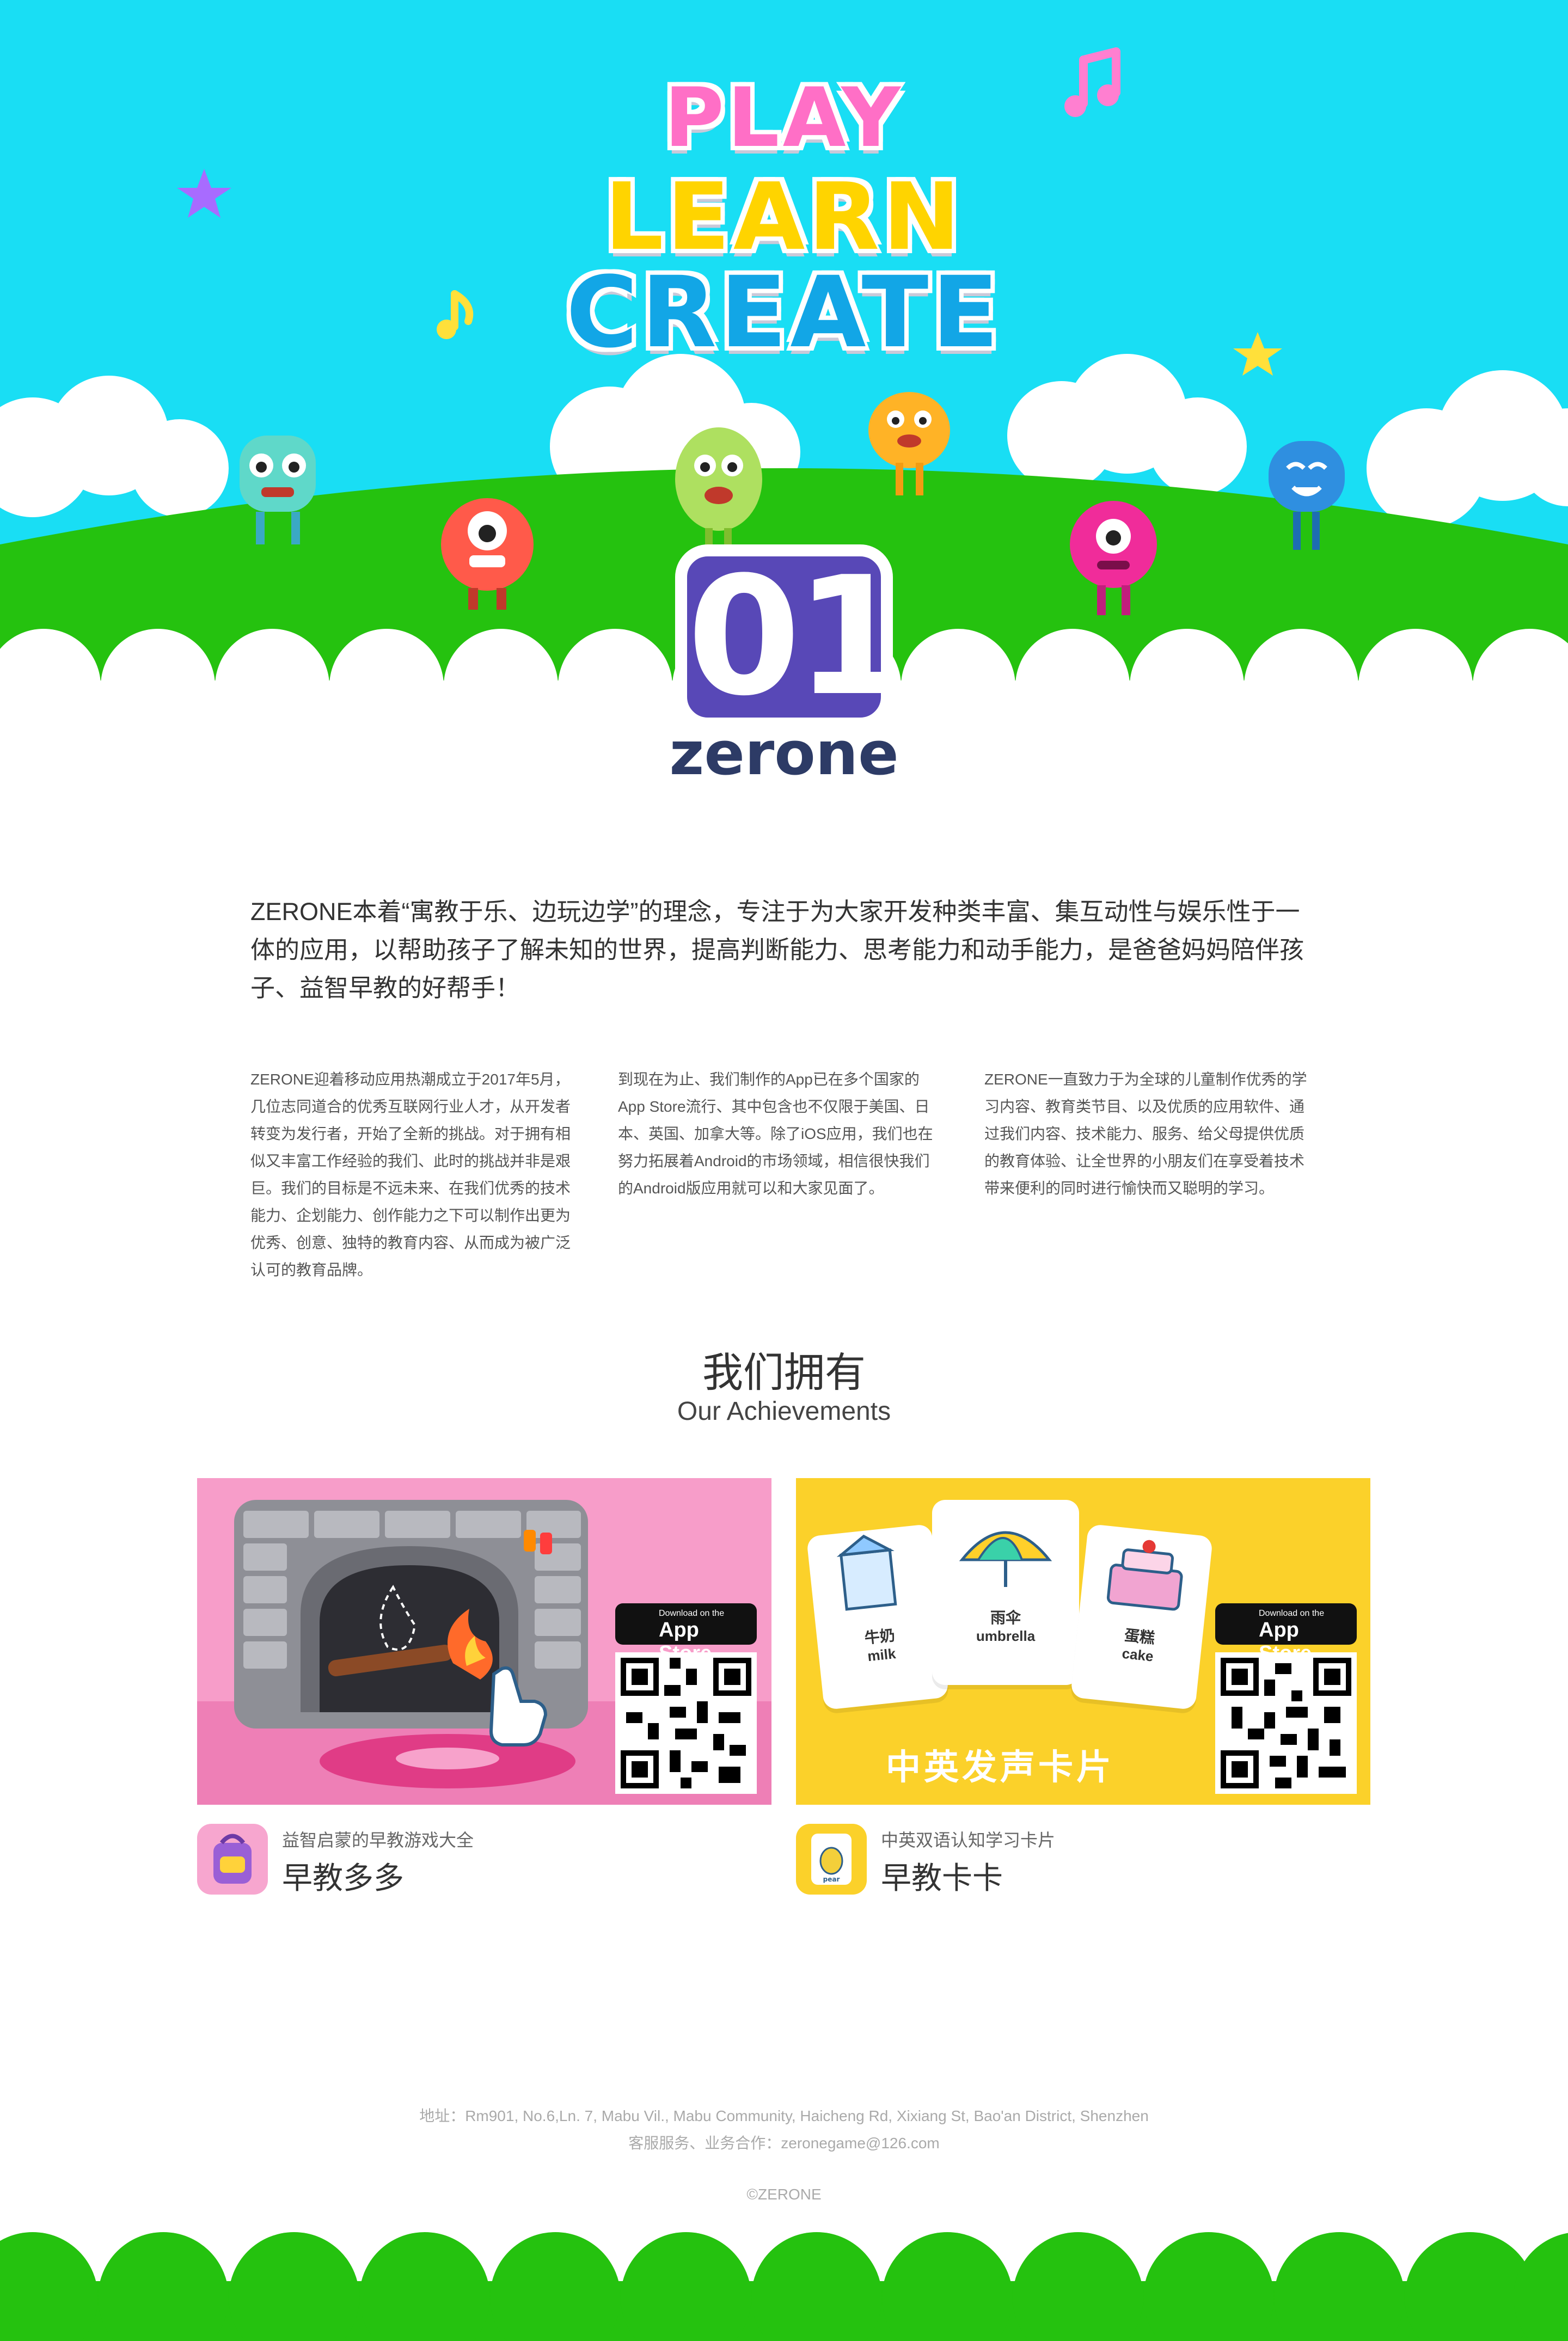 Image resolution: width=1568 pixels, height=2341 pixels. What do you see at coordinates (784, 1411) in the screenshot?
I see `achievements-subtitle: Our Achievements` at bounding box center [784, 1411].